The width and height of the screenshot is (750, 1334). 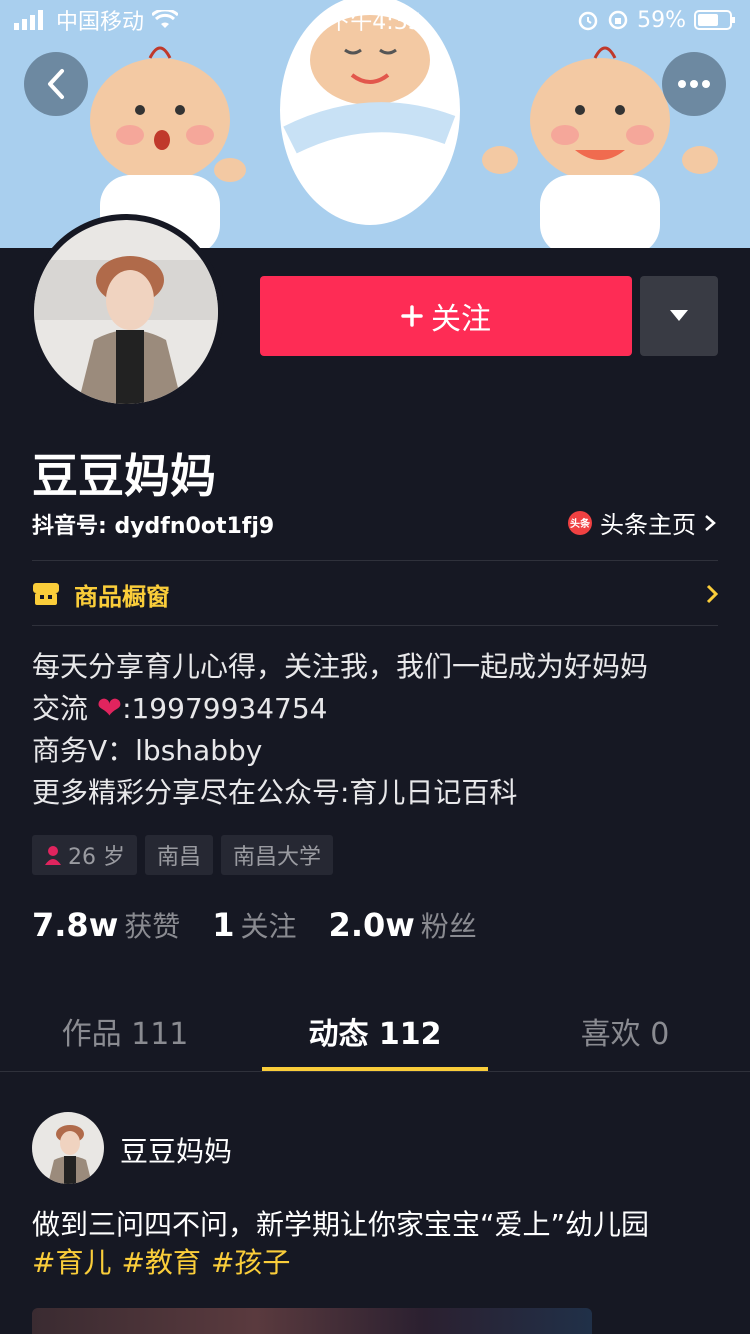 What do you see at coordinates (412, 316) in the screenshot?
I see `plus-icon` at bounding box center [412, 316].